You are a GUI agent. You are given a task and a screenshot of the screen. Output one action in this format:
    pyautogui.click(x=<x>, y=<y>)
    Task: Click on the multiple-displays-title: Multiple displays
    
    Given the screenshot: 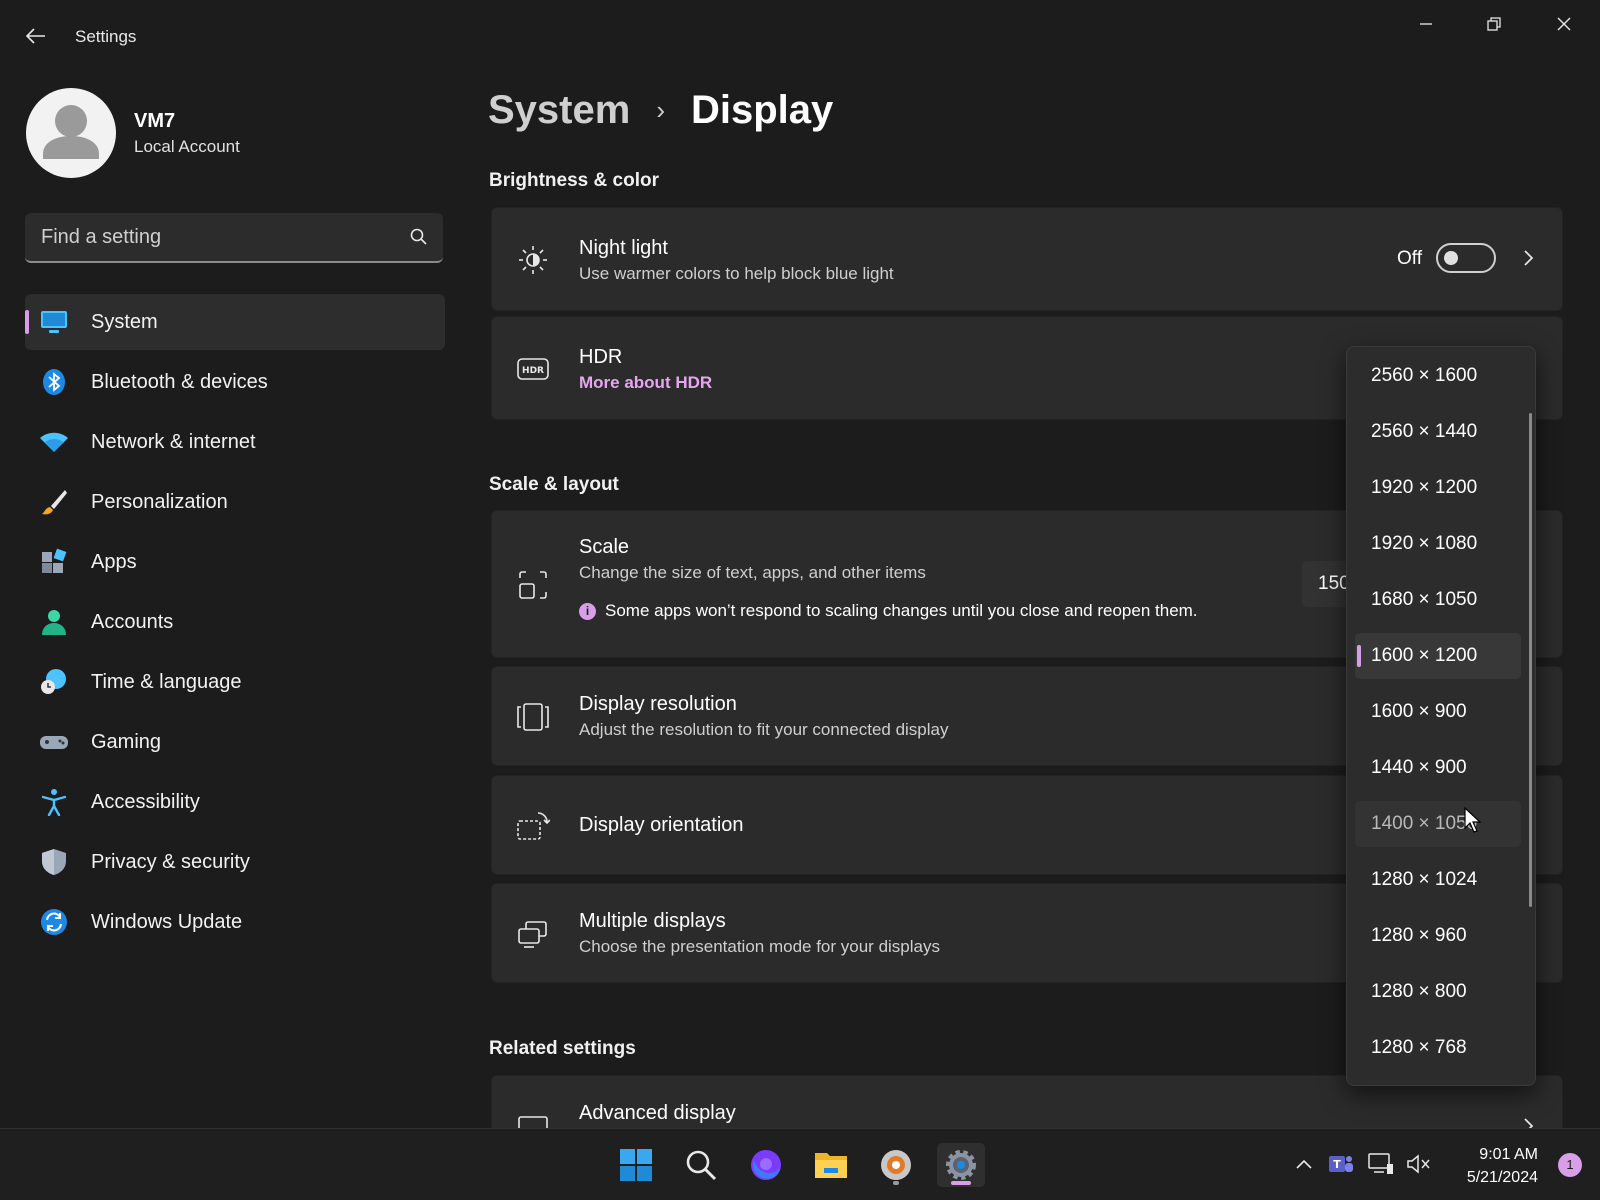 What is the action you would take?
    pyautogui.click(x=652, y=921)
    